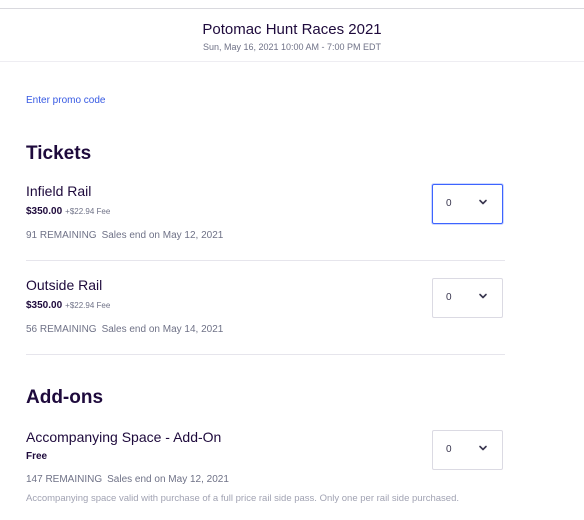 Image resolution: width=584 pixels, height=520 pixels. What do you see at coordinates (292, 29) in the screenshot?
I see `event-title: Potomac Hunt Races 2021` at bounding box center [292, 29].